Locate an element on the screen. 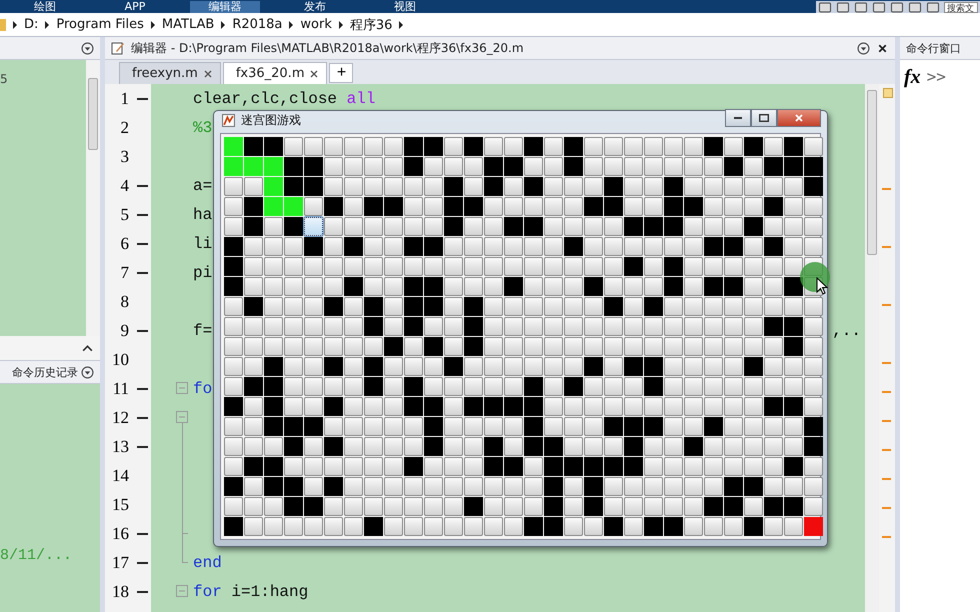 This screenshot has width=980, height=612. line-number: 14 is located at coordinates (120, 476).